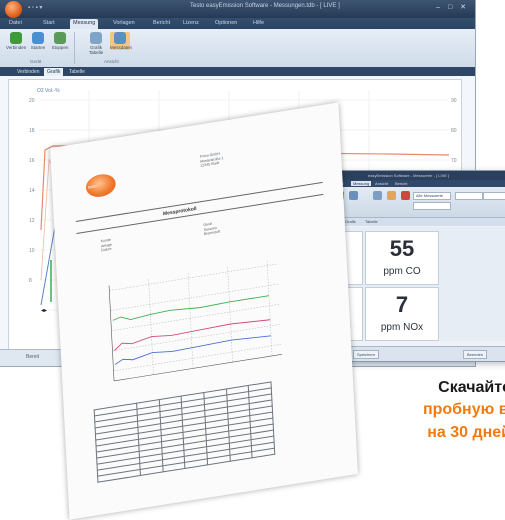 The image size is (505, 520). I want to click on y2-tick: 90, so click(454, 101).